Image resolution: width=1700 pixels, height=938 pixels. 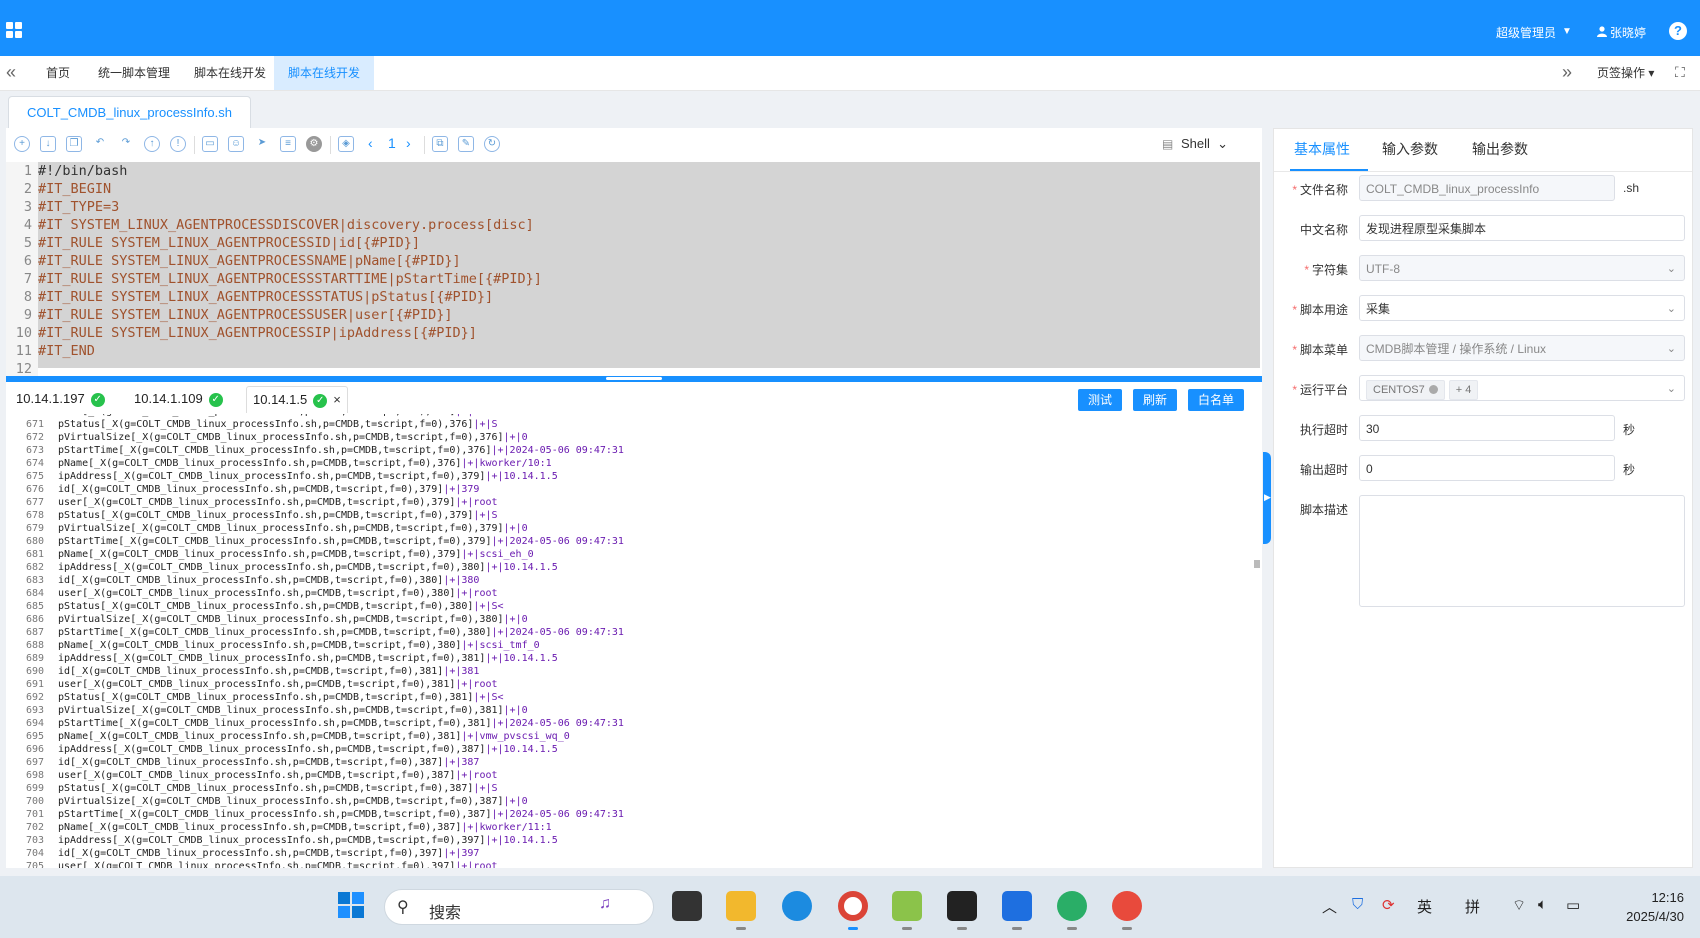 What do you see at coordinates (853, 910) in the screenshot?
I see `chrome-browser-icon` at bounding box center [853, 910].